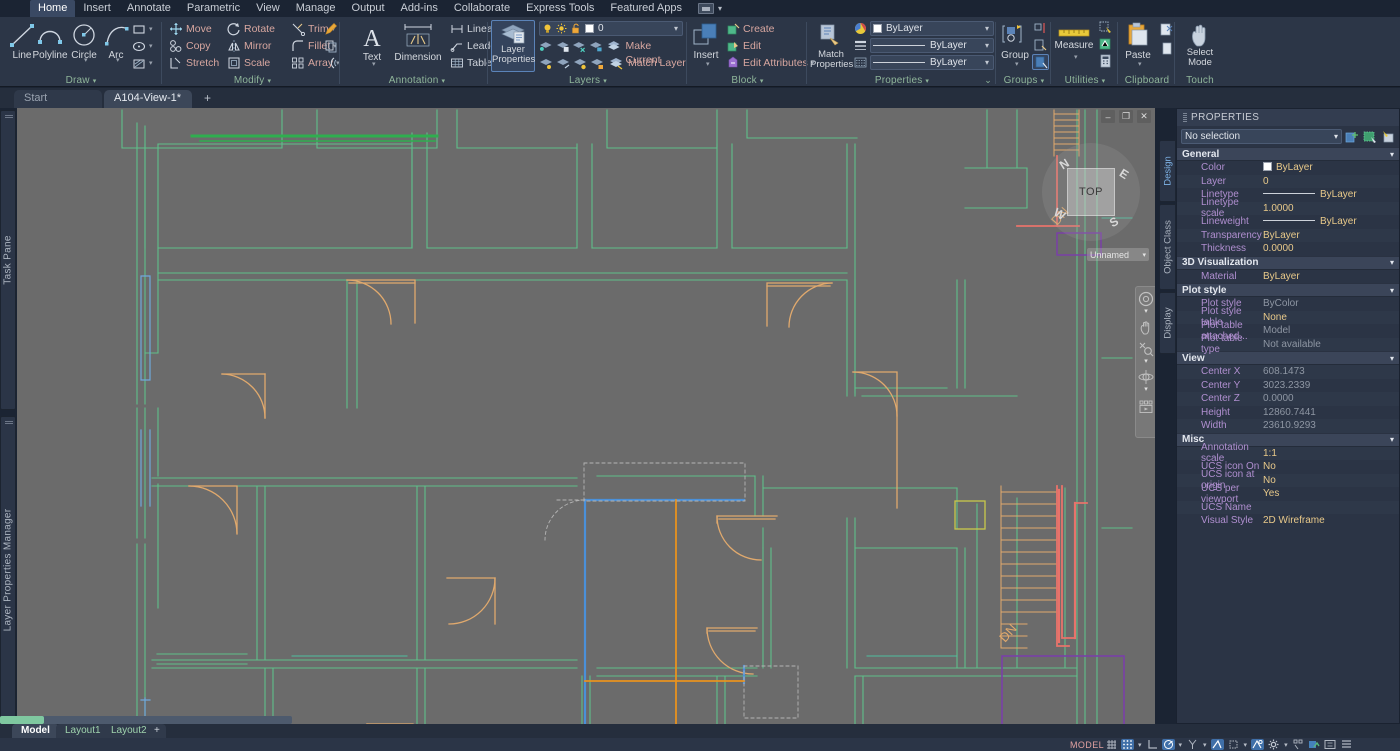  Describe the element at coordinates (1024, 80) in the screenshot. I see `panel-title-groups: Groups ▾` at that location.